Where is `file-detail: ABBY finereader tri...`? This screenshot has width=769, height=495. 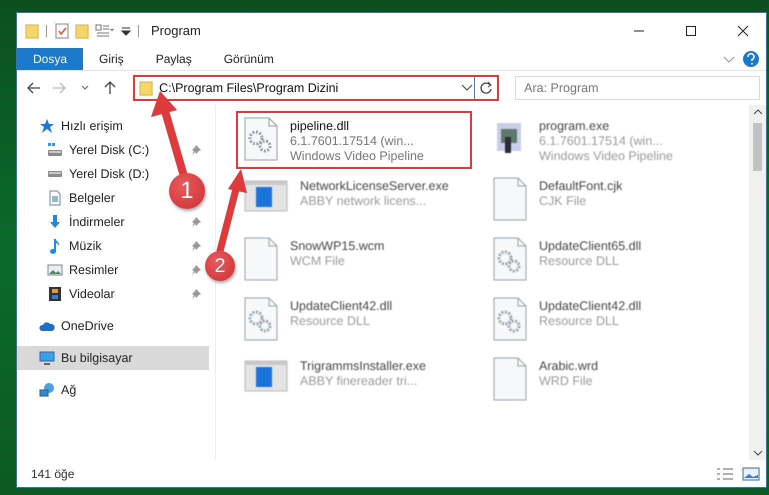 file-detail: ABBY finereader tri... is located at coordinates (359, 381).